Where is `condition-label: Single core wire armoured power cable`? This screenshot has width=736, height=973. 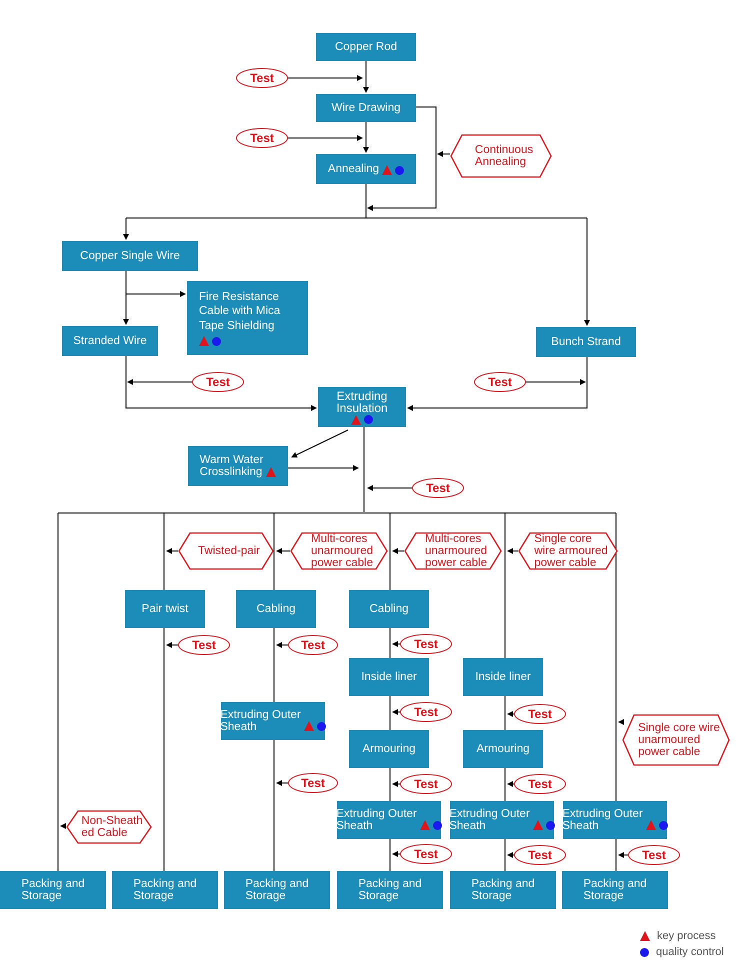 condition-label: Single core wire armoured power cable is located at coordinates (568, 551).